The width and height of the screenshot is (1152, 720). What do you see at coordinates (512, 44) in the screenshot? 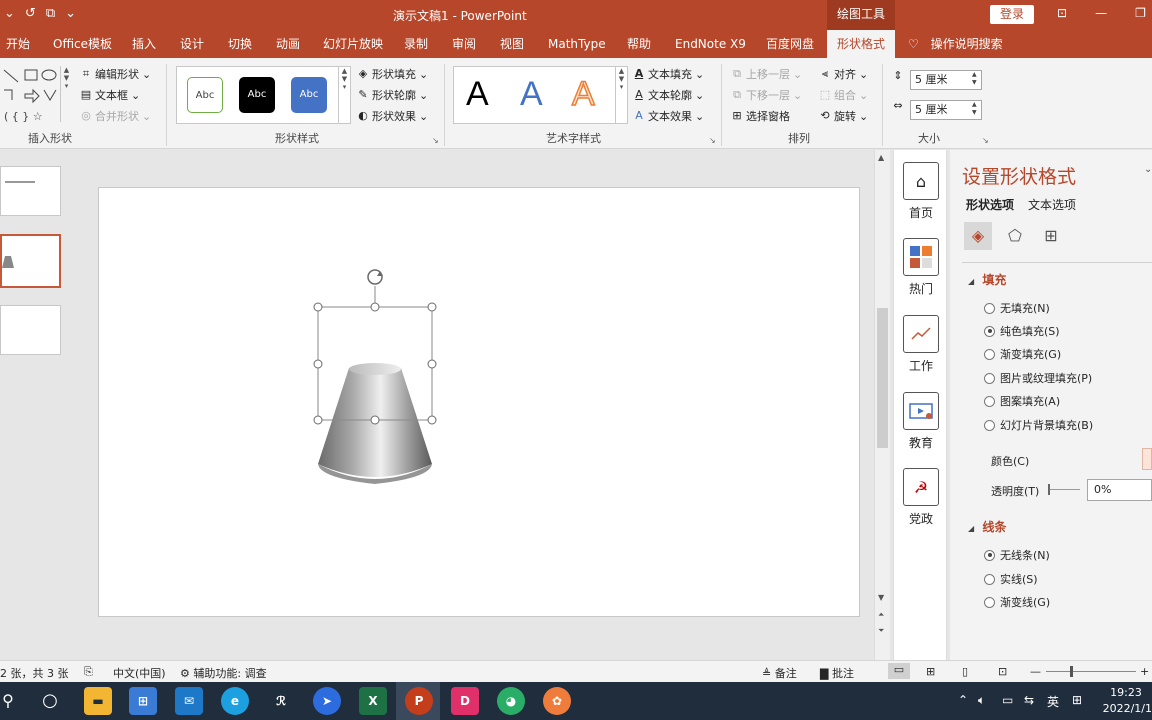
I see `tab-view: 视图` at bounding box center [512, 44].